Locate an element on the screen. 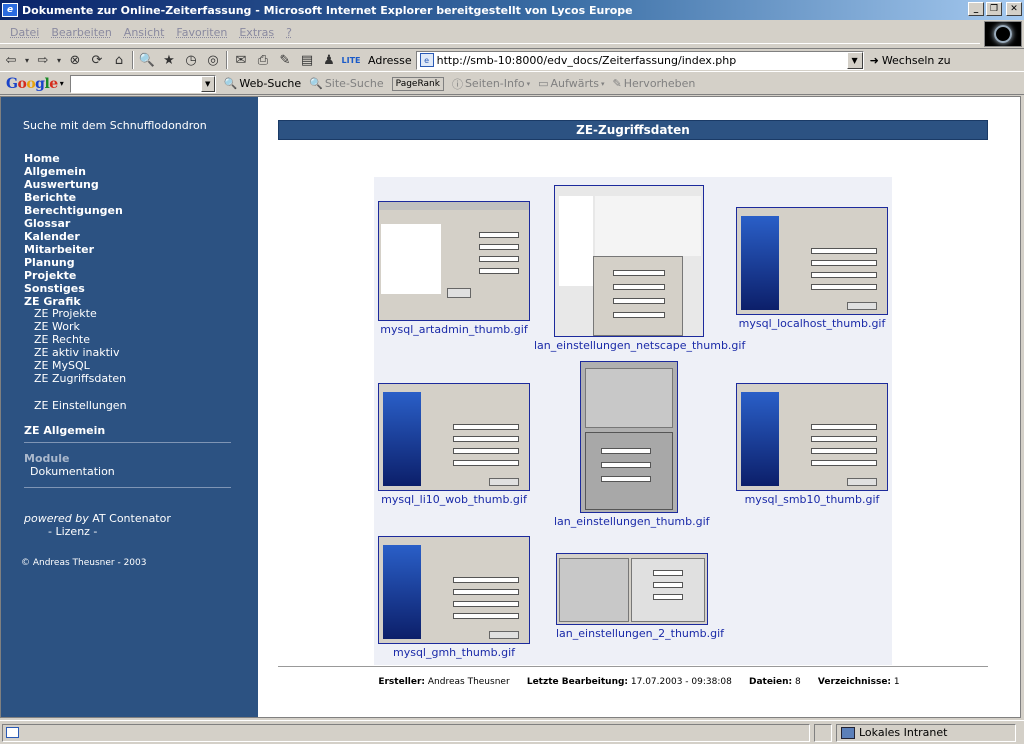 The height and width of the screenshot is (744, 1024). google-search-input: ▼ is located at coordinates (142, 83).